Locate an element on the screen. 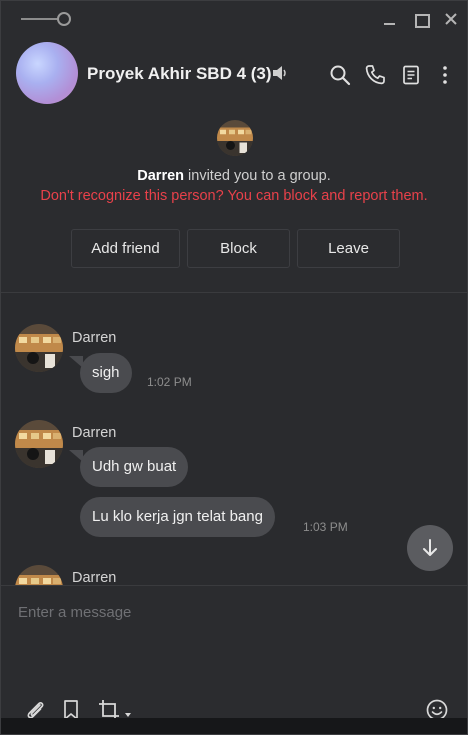 Image resolution: width=468 pixels, height=735 pixels. inviter-avatar is located at coordinates (235, 138).